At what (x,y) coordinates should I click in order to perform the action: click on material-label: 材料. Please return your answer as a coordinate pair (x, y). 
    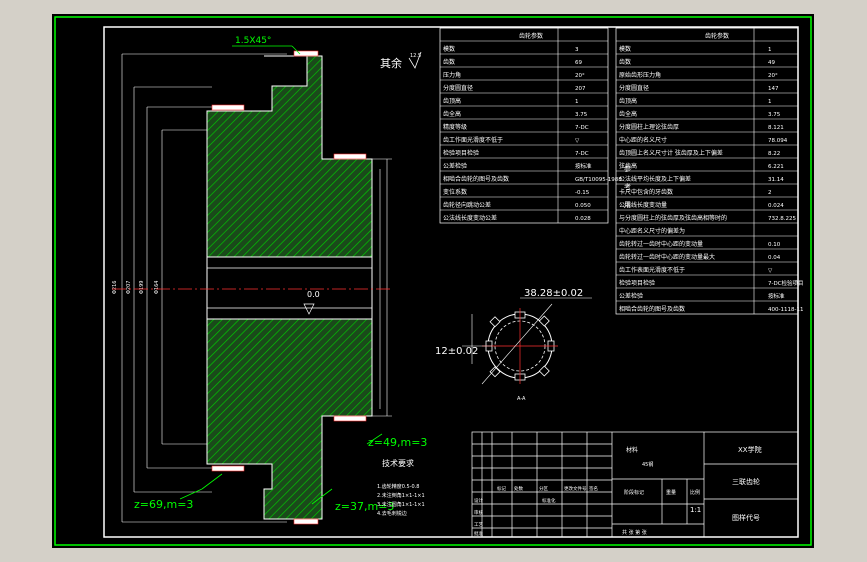
    Looking at the image, I should click on (632, 450).